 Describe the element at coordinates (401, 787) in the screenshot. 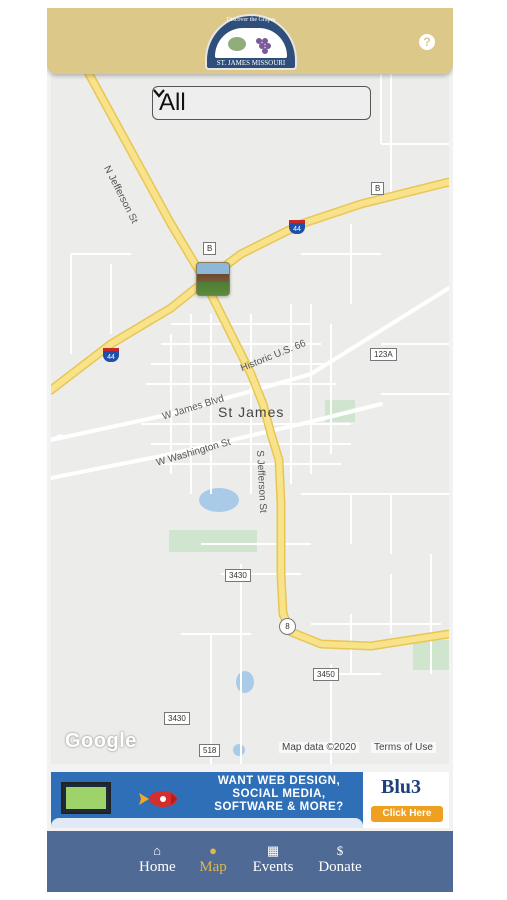

I see `blu3-logo: Blu3` at that location.